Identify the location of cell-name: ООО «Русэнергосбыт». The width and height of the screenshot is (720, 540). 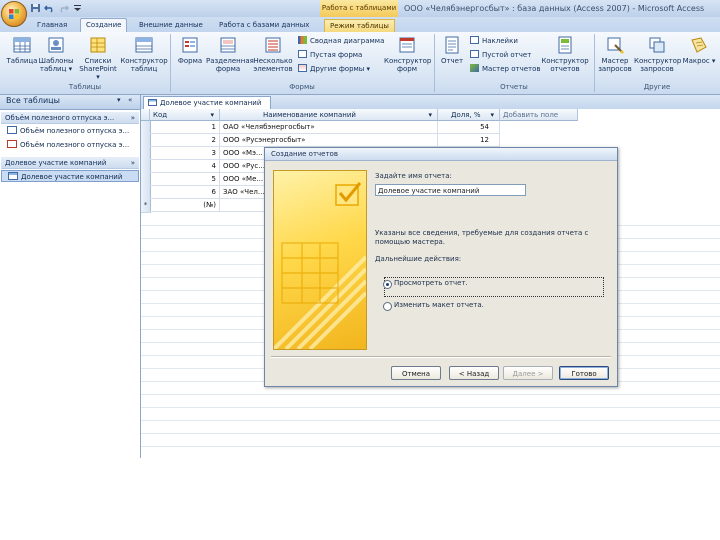
(329, 140).